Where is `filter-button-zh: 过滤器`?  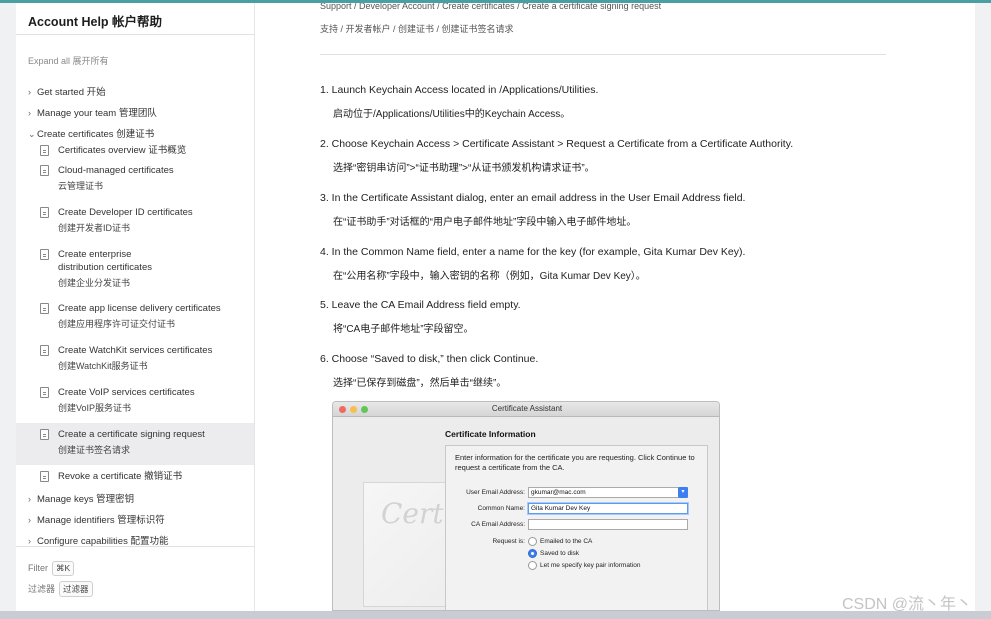
filter-button-zh: 过滤器 is located at coordinates (76, 589).